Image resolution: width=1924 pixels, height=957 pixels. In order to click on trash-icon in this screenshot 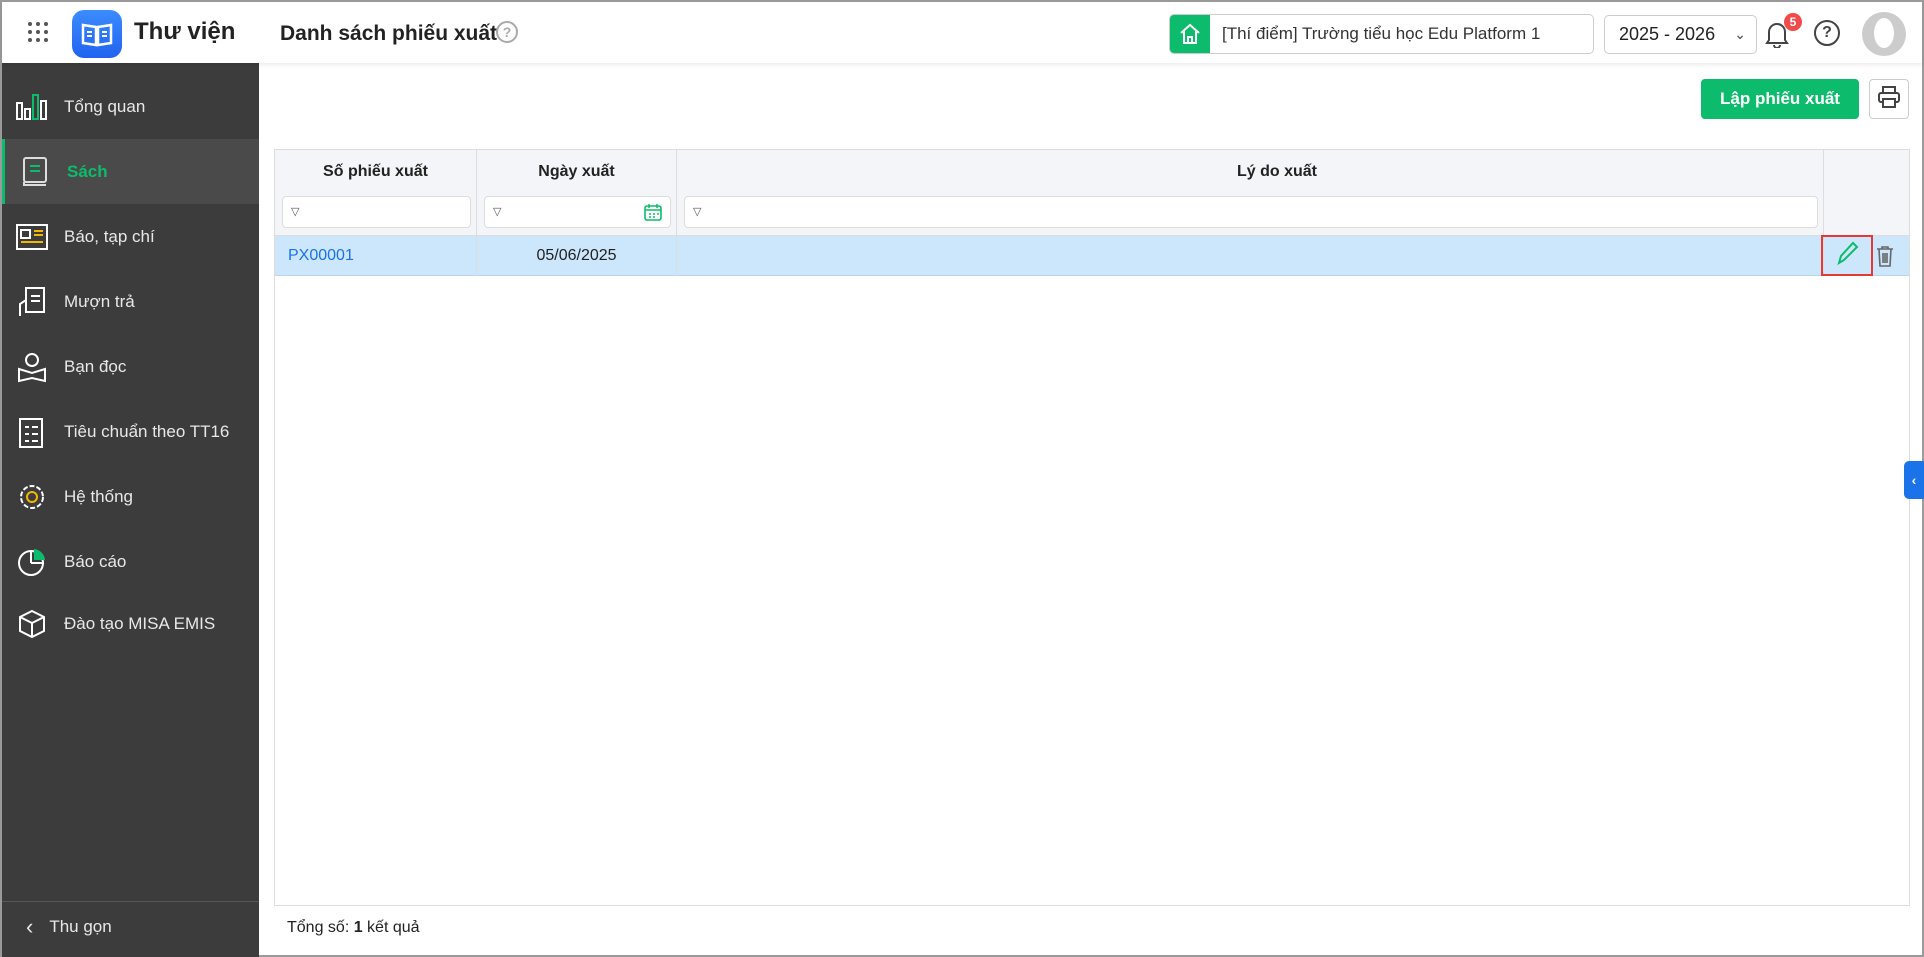, I will do `click(1885, 258)`.